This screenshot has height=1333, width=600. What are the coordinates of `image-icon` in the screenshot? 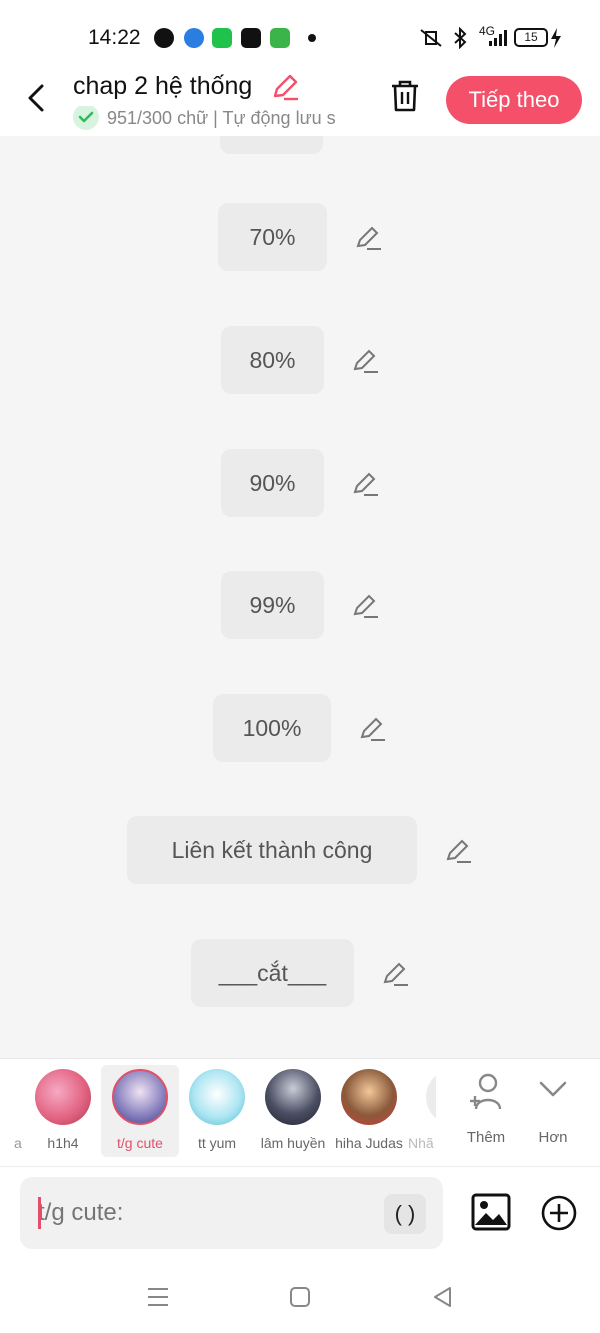 It's located at (491, 1212).